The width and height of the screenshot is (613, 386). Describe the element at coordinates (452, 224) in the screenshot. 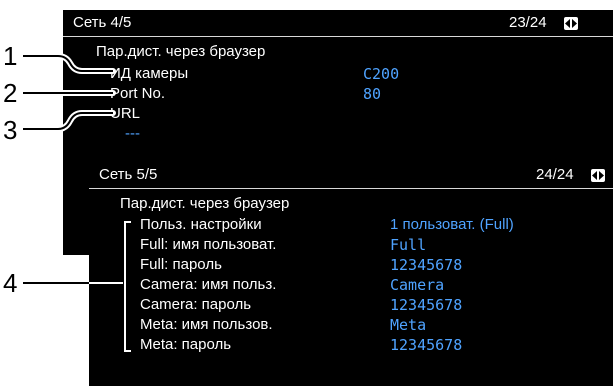

I see `user-settings-value: 1 пользоват. (Full)` at that location.